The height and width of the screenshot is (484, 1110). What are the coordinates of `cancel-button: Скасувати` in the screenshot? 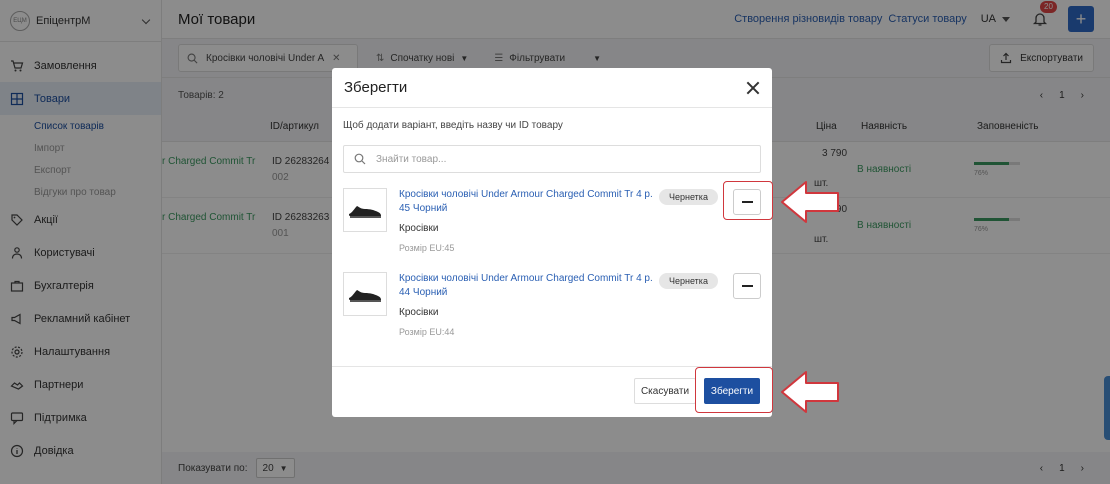 It's located at (665, 391).